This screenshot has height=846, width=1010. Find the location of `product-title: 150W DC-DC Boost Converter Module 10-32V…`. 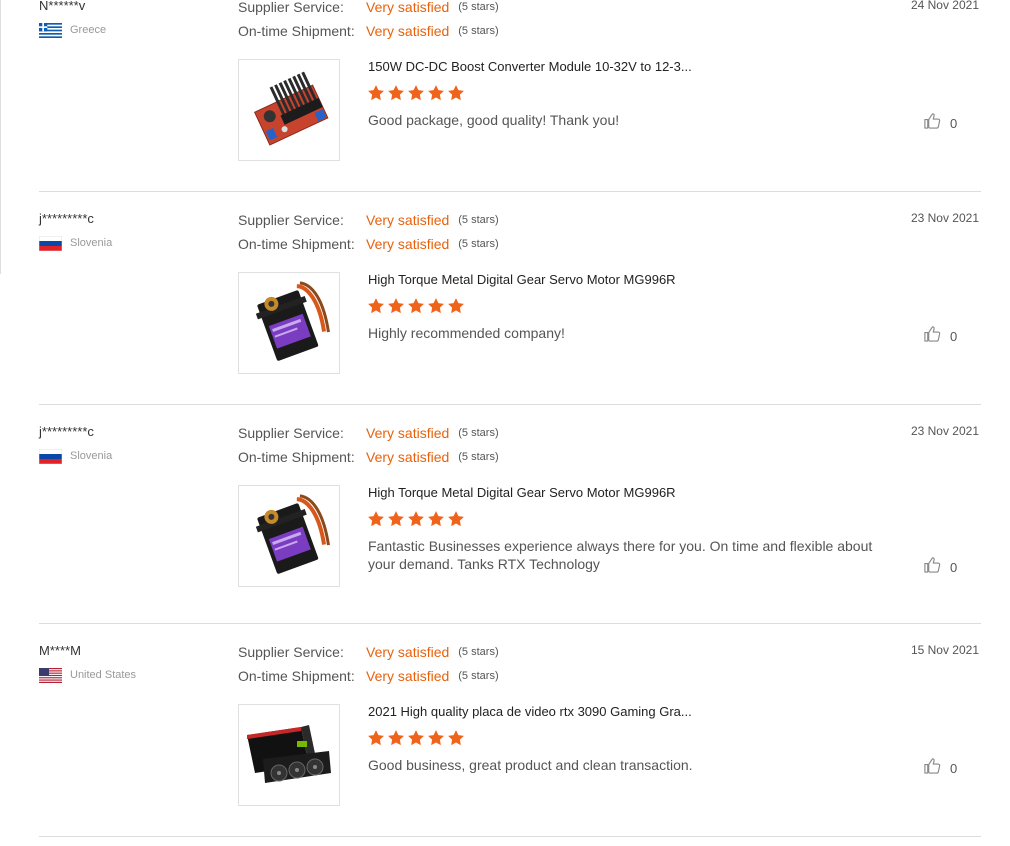

product-title: 150W DC-DC Boost Converter Module 10-32V… is located at coordinates (530, 66).